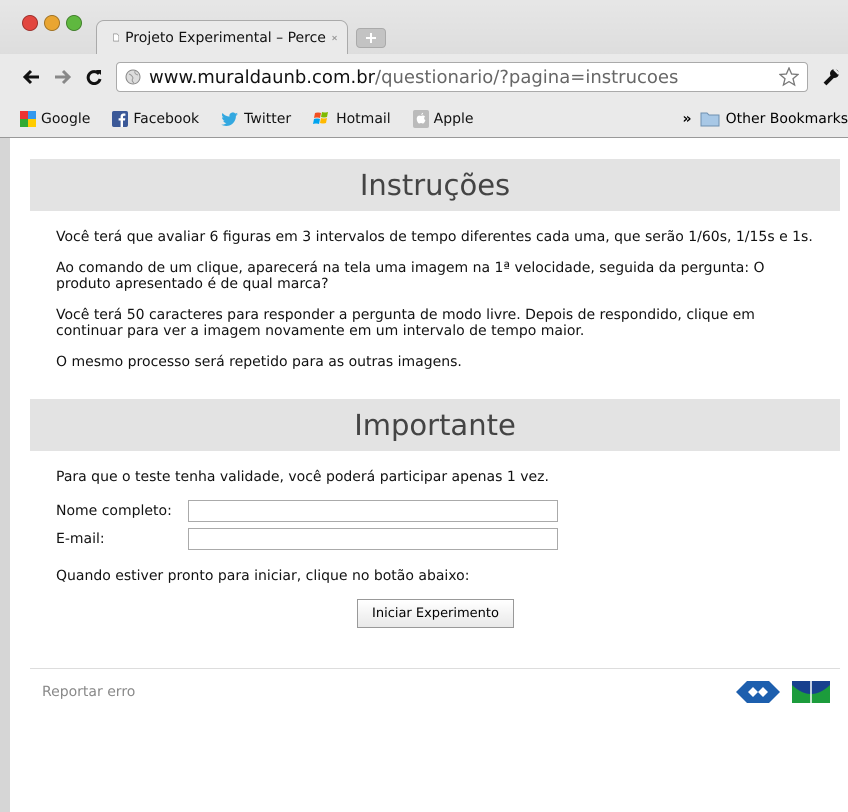 This screenshot has width=848, height=812. I want to click on bird-icon, so click(230, 119).